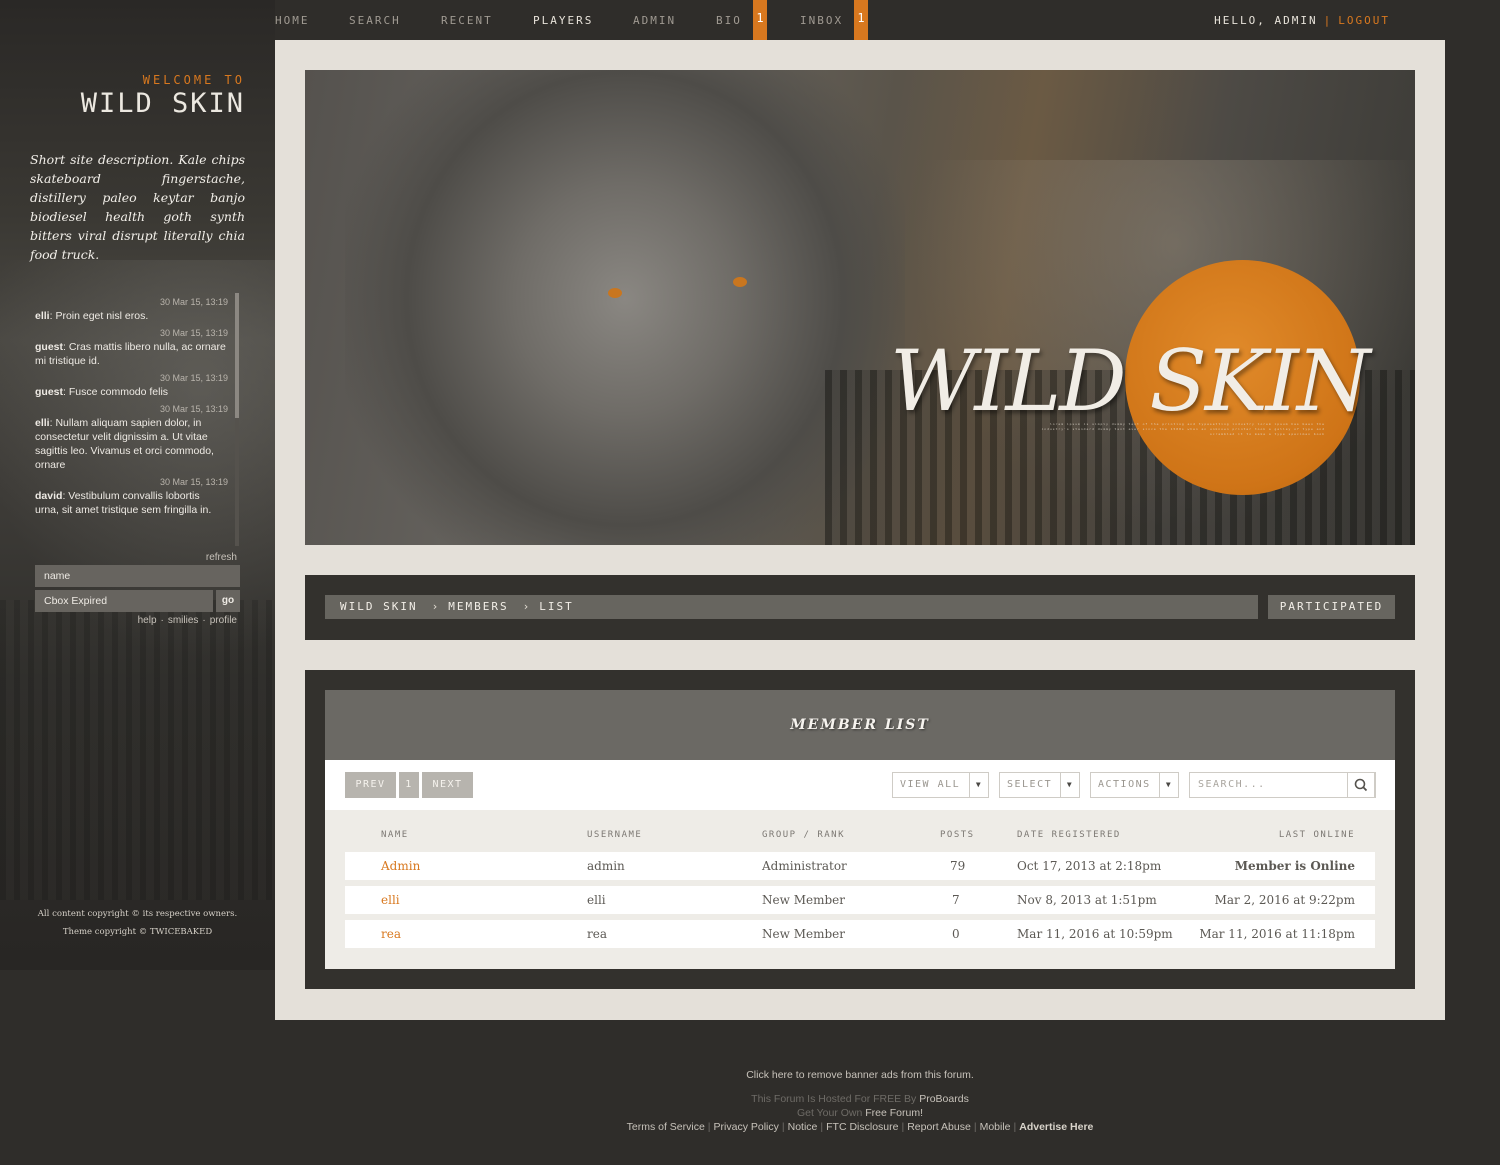 This screenshot has height=1165, width=1500. Describe the element at coordinates (467, 20) in the screenshot. I see `nav-recent: RECENT` at that location.